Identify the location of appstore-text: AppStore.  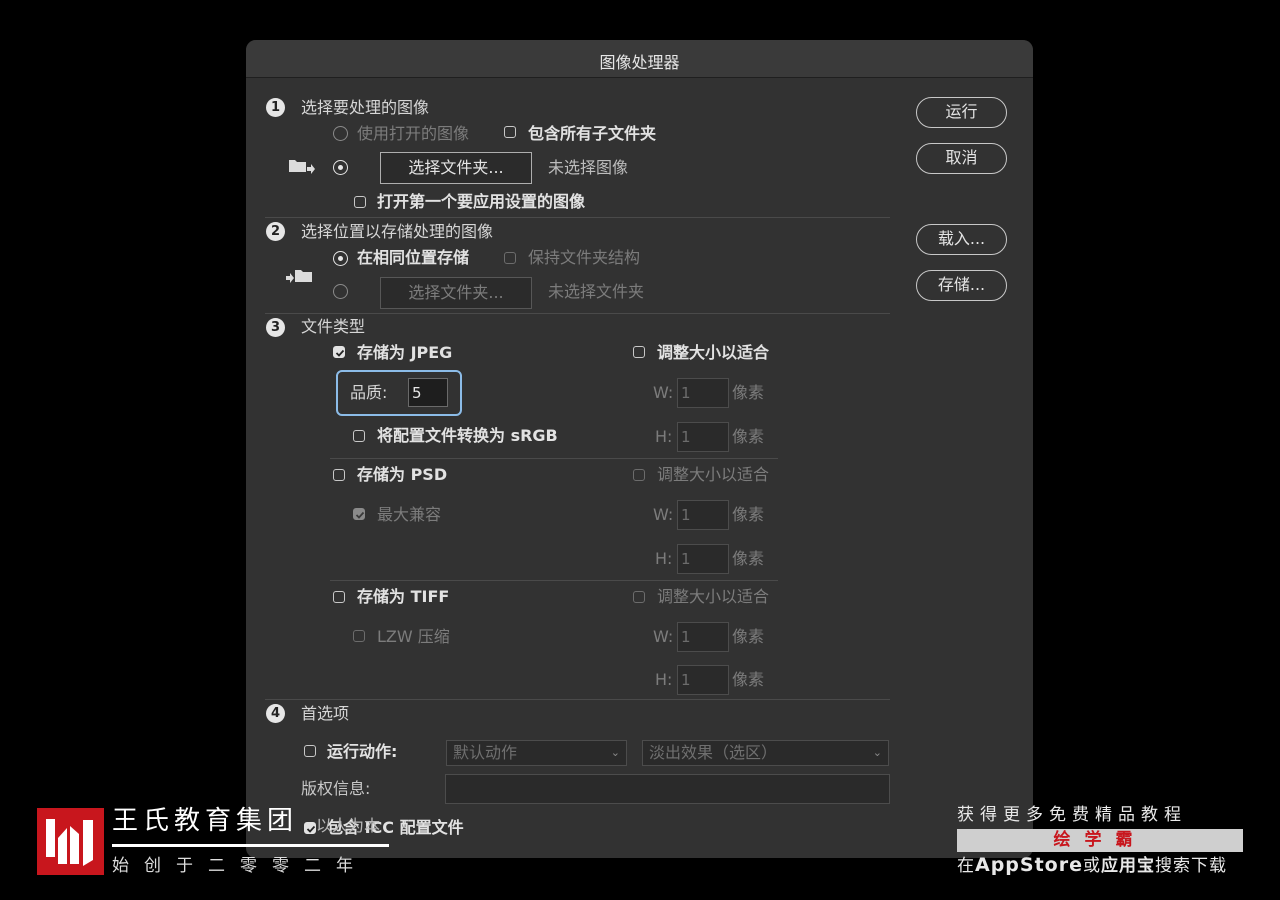
(1029, 865).